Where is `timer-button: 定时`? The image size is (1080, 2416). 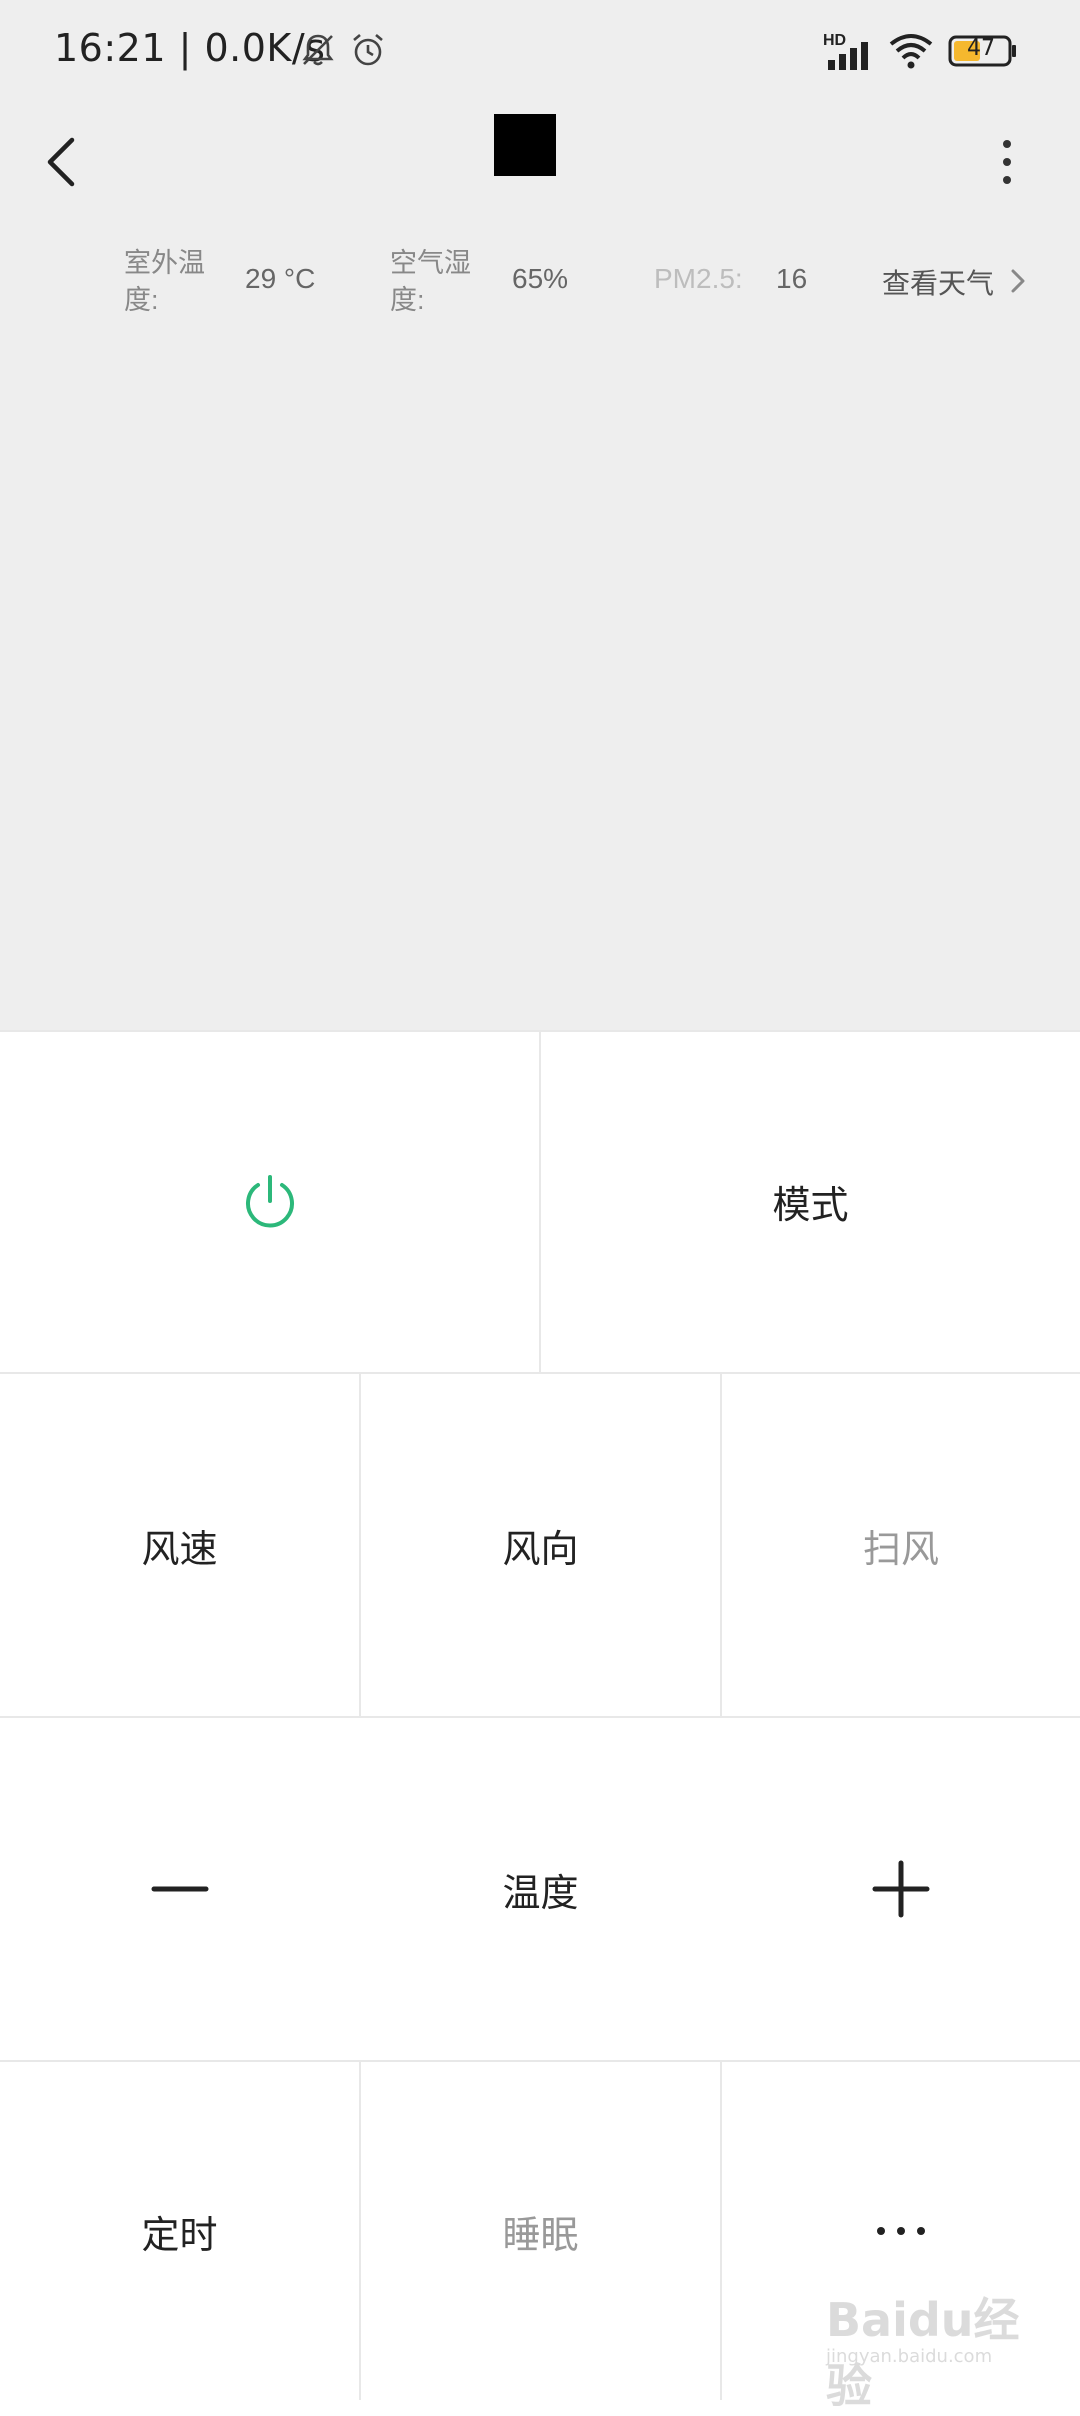
timer-button: 定时 is located at coordinates (179, 2231).